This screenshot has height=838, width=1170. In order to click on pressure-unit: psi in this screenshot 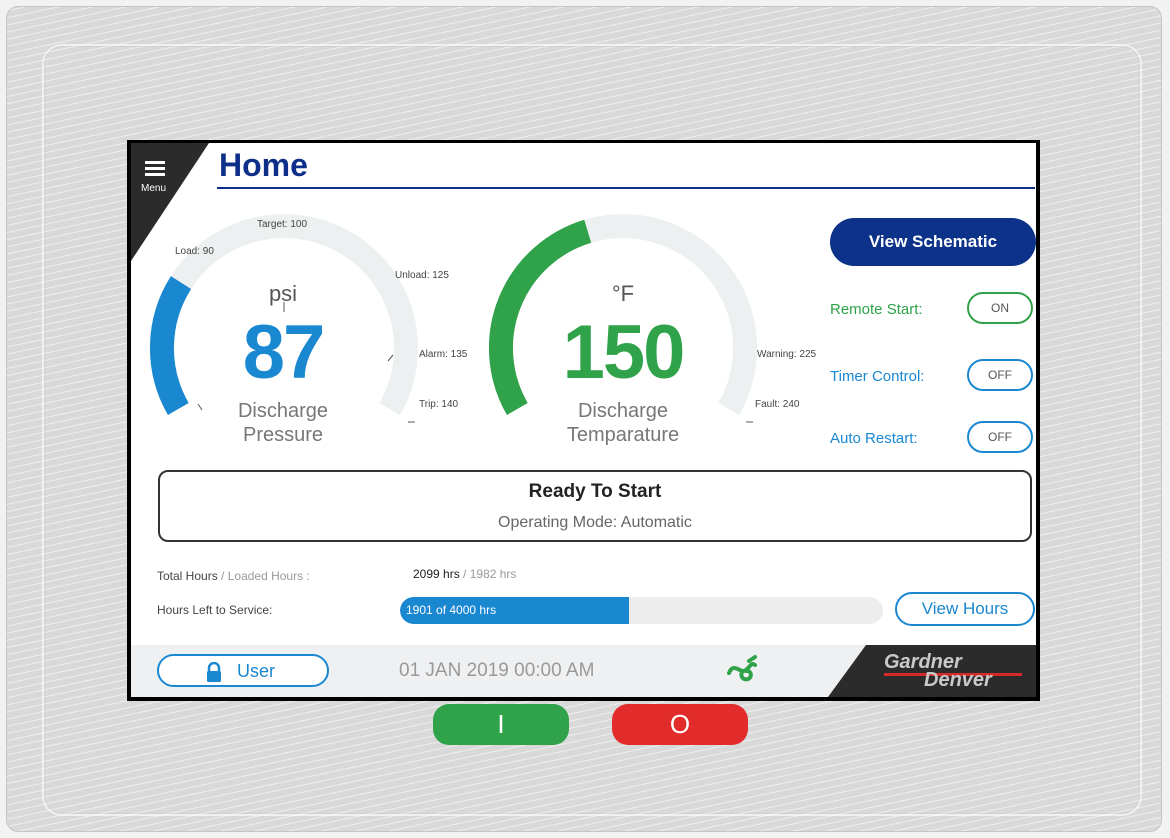, I will do `click(283, 293)`.